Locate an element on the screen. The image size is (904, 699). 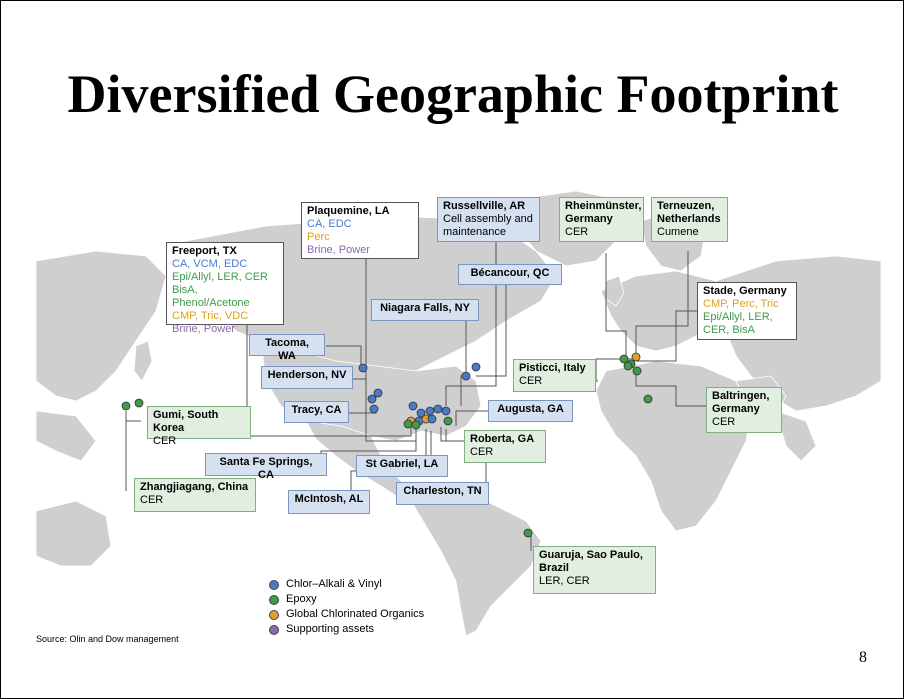
pisticci-title: Pisticci, Italy is located at coordinates (552, 368).